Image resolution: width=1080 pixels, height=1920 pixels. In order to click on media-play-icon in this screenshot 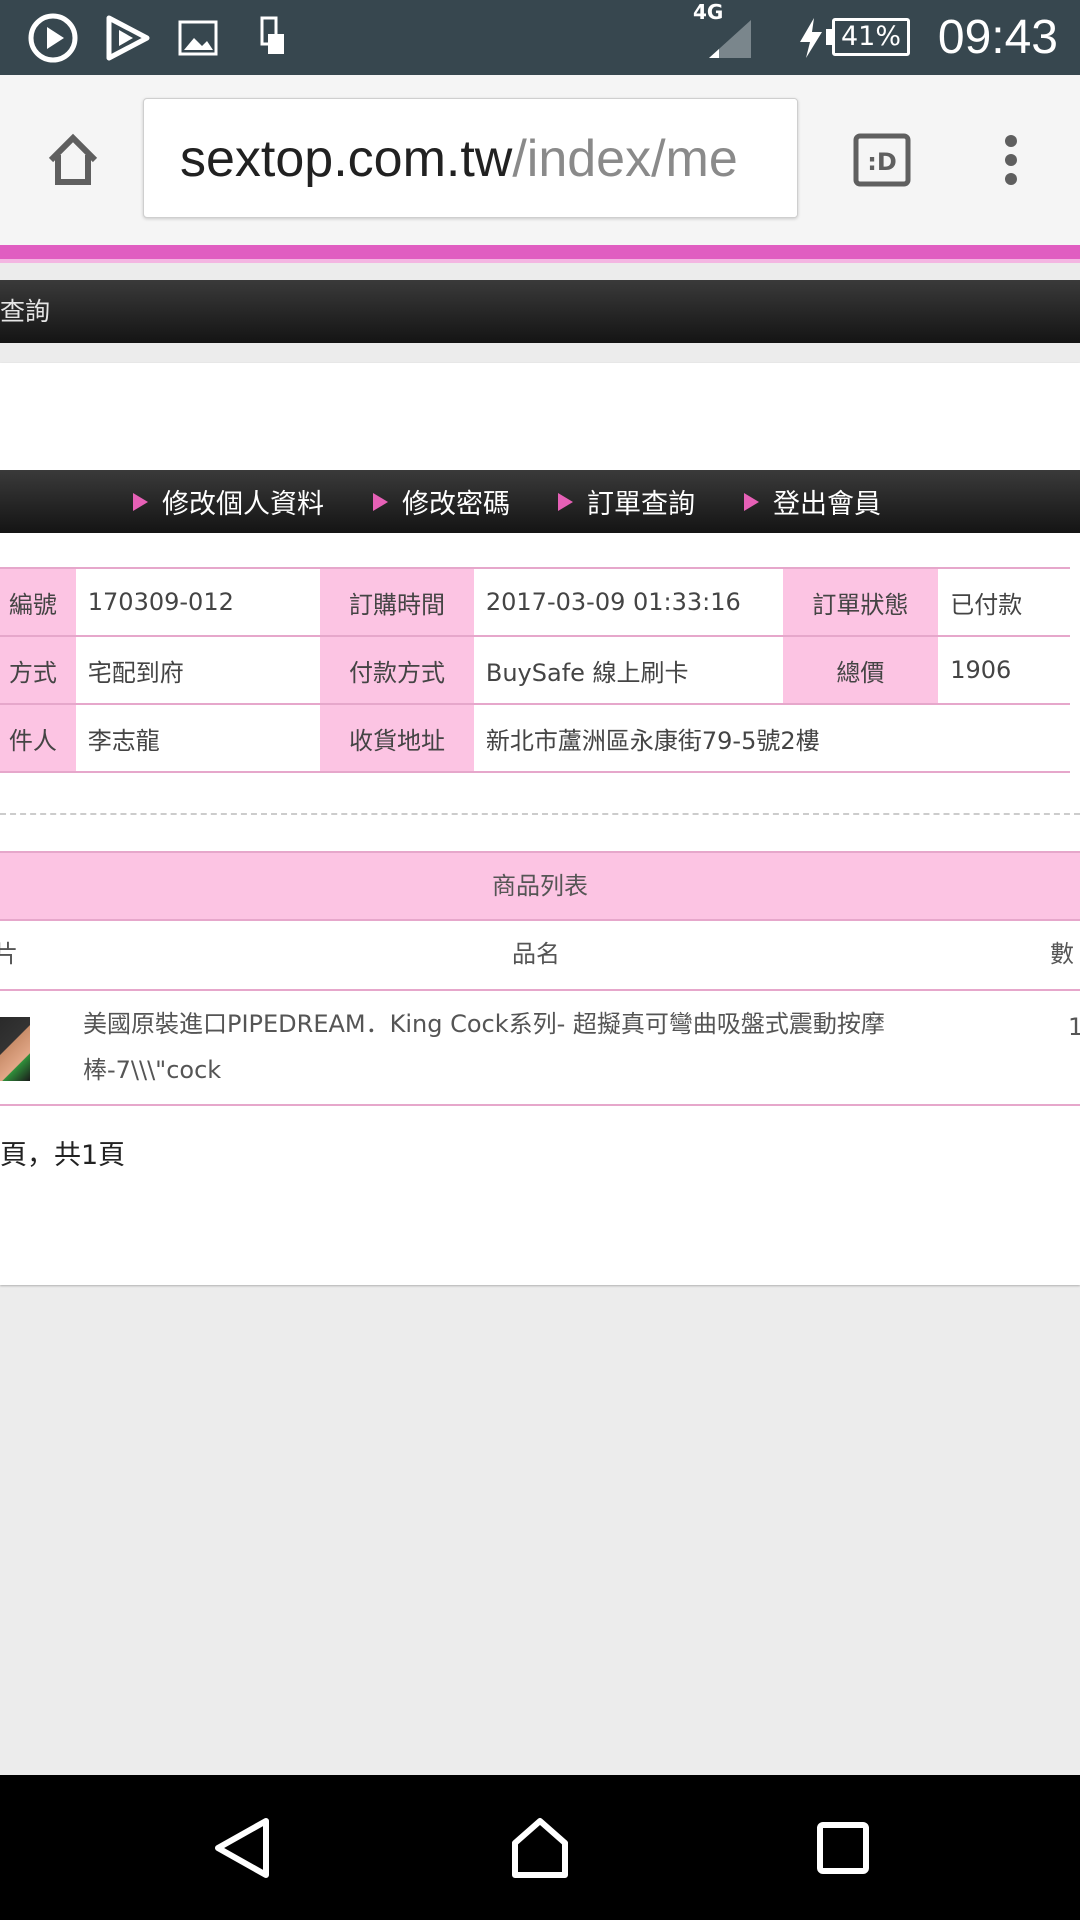, I will do `click(127, 37)`.